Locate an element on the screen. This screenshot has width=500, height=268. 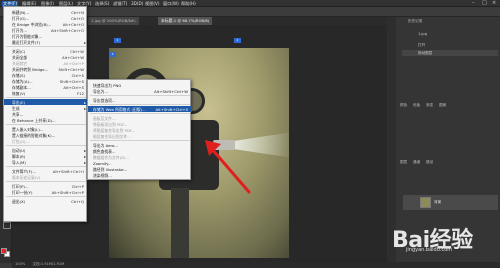
slice-marker-3: 3 is located at coordinates (112, 54).